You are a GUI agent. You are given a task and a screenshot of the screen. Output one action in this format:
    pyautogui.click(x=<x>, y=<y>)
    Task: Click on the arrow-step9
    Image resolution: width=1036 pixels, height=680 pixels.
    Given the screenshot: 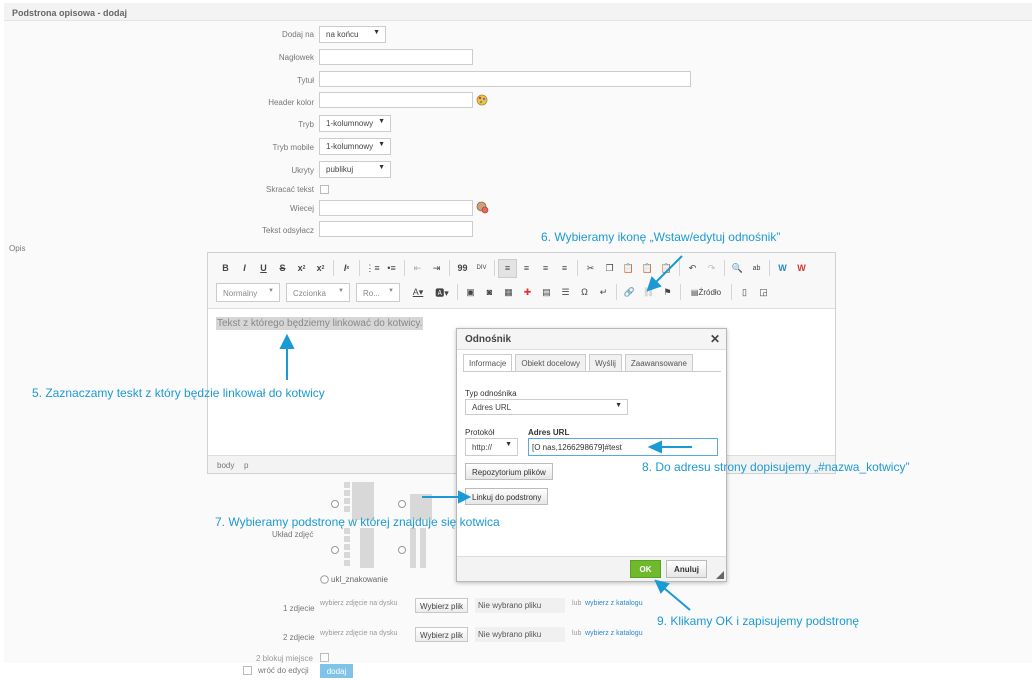 What is the action you would take?
    pyautogui.click(x=677, y=599)
    